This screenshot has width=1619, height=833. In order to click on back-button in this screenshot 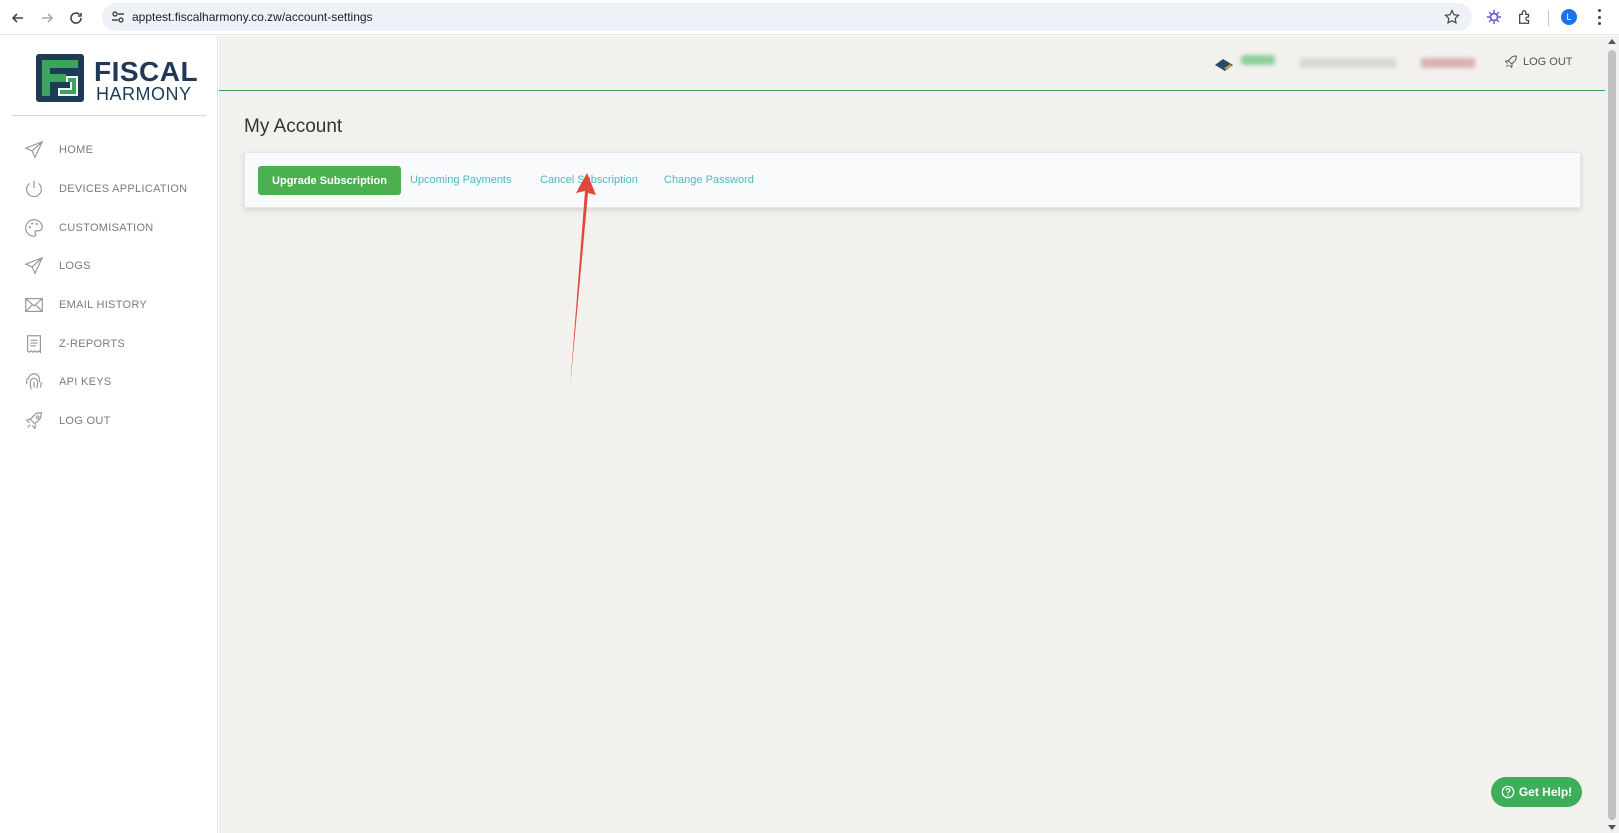, I will do `click(18, 18)`.